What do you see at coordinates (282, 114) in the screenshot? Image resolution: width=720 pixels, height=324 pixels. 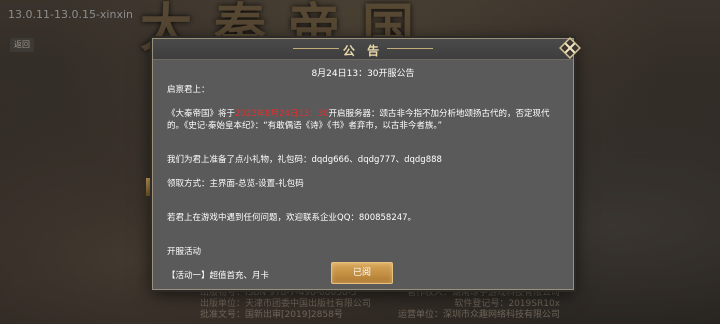 I see `server-open-time: 2023年8月24日13：30` at bounding box center [282, 114].